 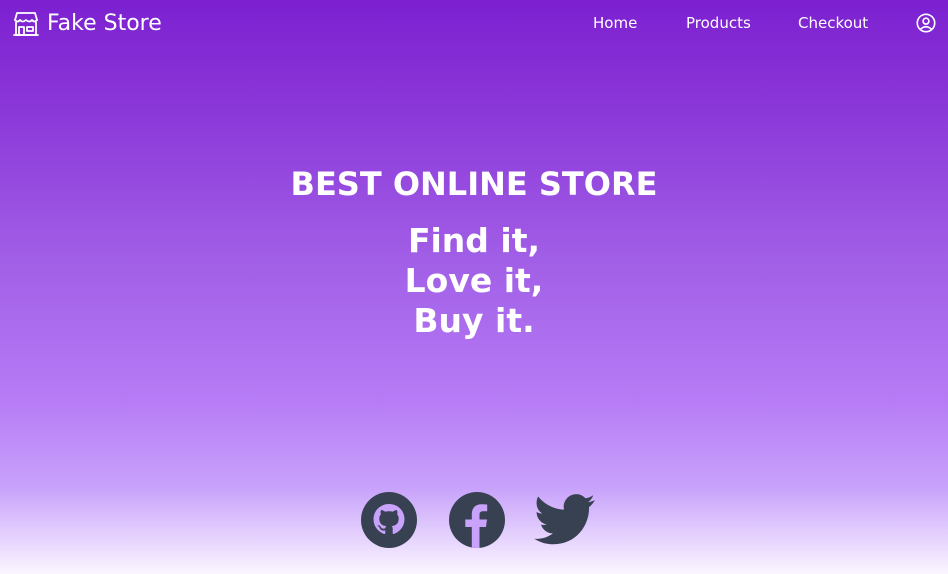 What do you see at coordinates (926, 23) in the screenshot?
I see `user-account-icon` at bounding box center [926, 23].